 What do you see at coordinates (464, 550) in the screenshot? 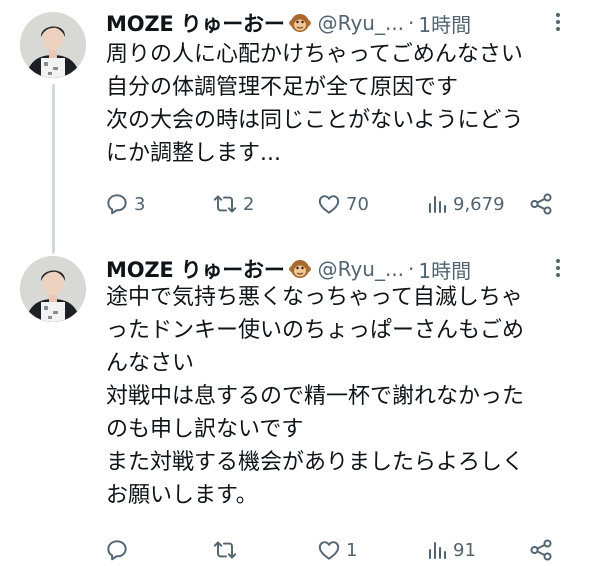
I see `view-count: 91` at bounding box center [464, 550].